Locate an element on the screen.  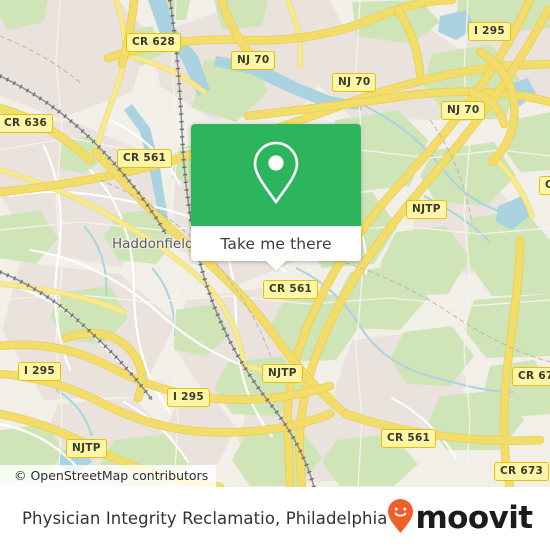
take-me-there-label: Take me there is located at coordinates (276, 243).